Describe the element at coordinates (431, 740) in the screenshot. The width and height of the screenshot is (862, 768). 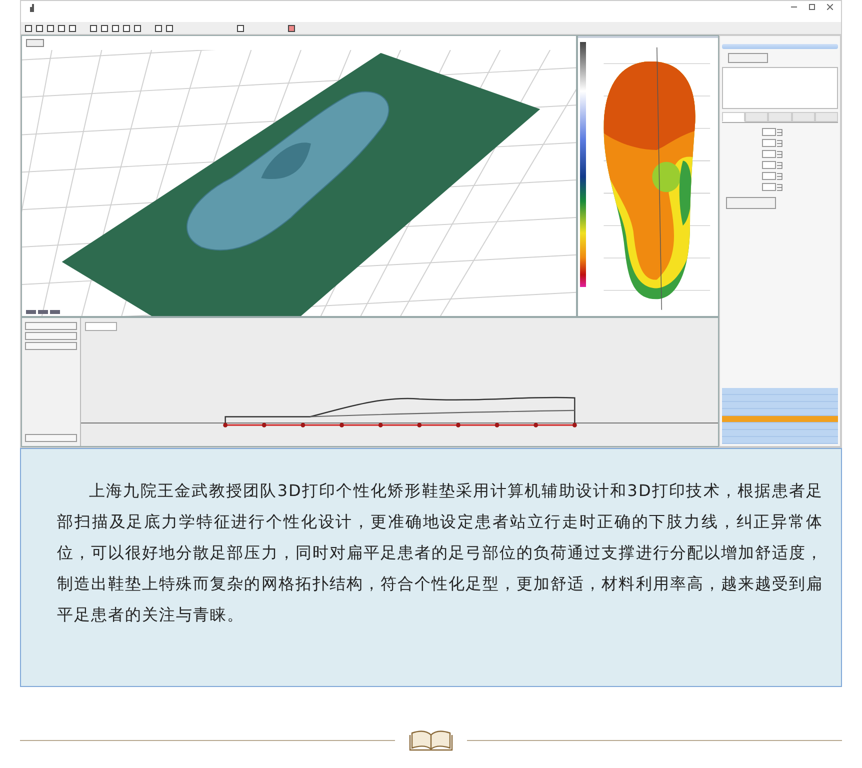
I see `open-book-icon` at that location.